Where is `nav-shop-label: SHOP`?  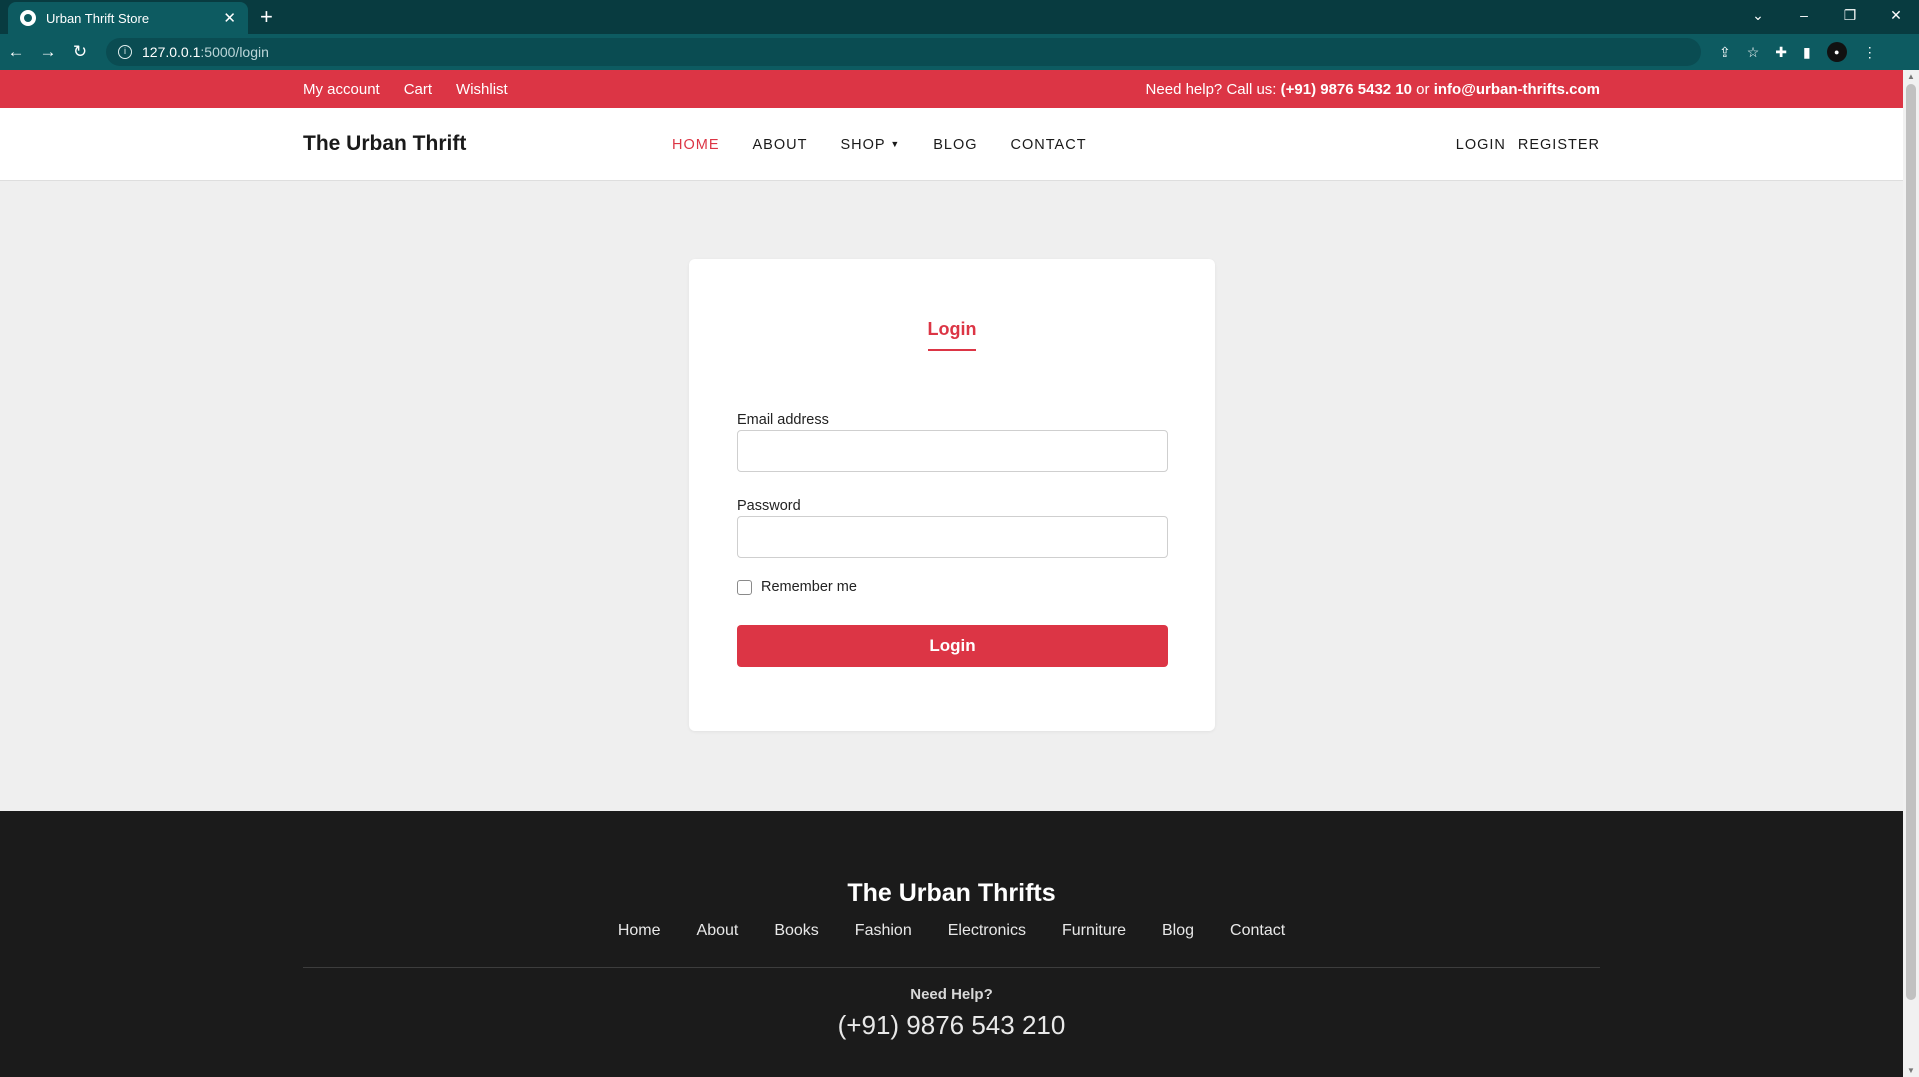 nav-shop-label: SHOP is located at coordinates (863, 145).